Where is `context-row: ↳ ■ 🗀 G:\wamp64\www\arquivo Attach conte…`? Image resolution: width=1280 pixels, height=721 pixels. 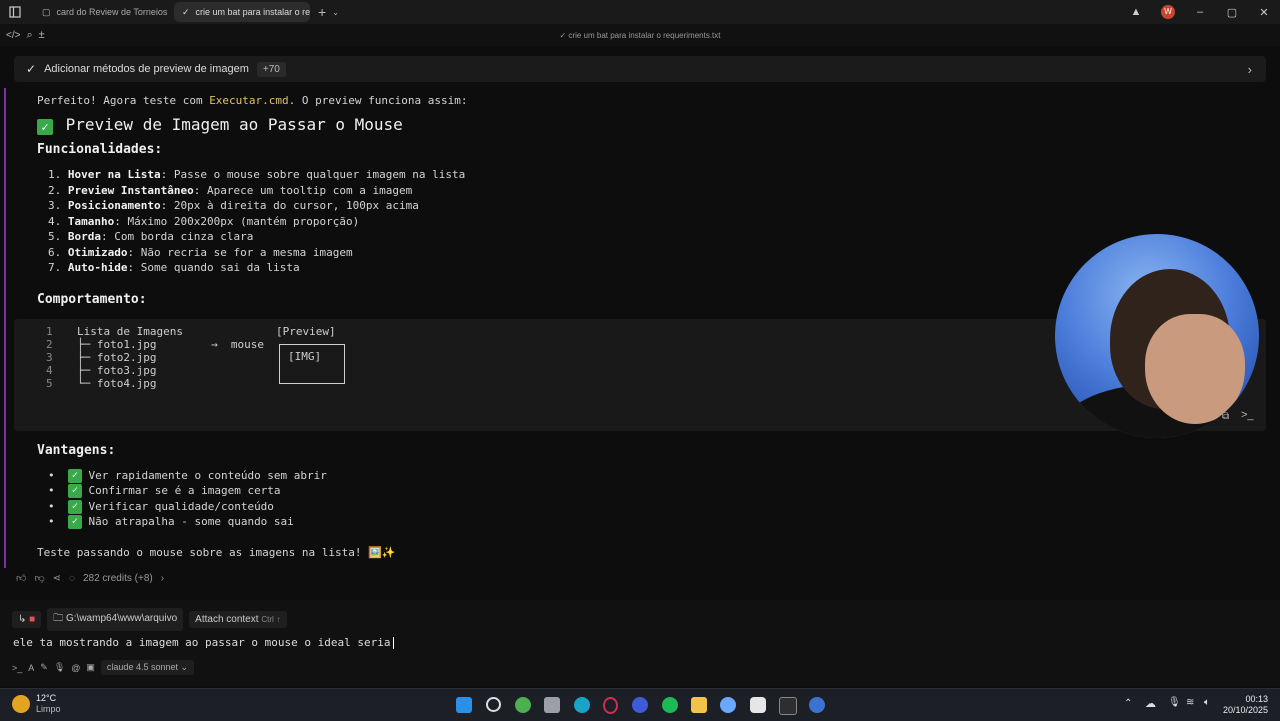
context-row: ↳ ■ 🗀 G:\wamp64\www\arquivo Attach conte… is located at coordinates (149, 619).